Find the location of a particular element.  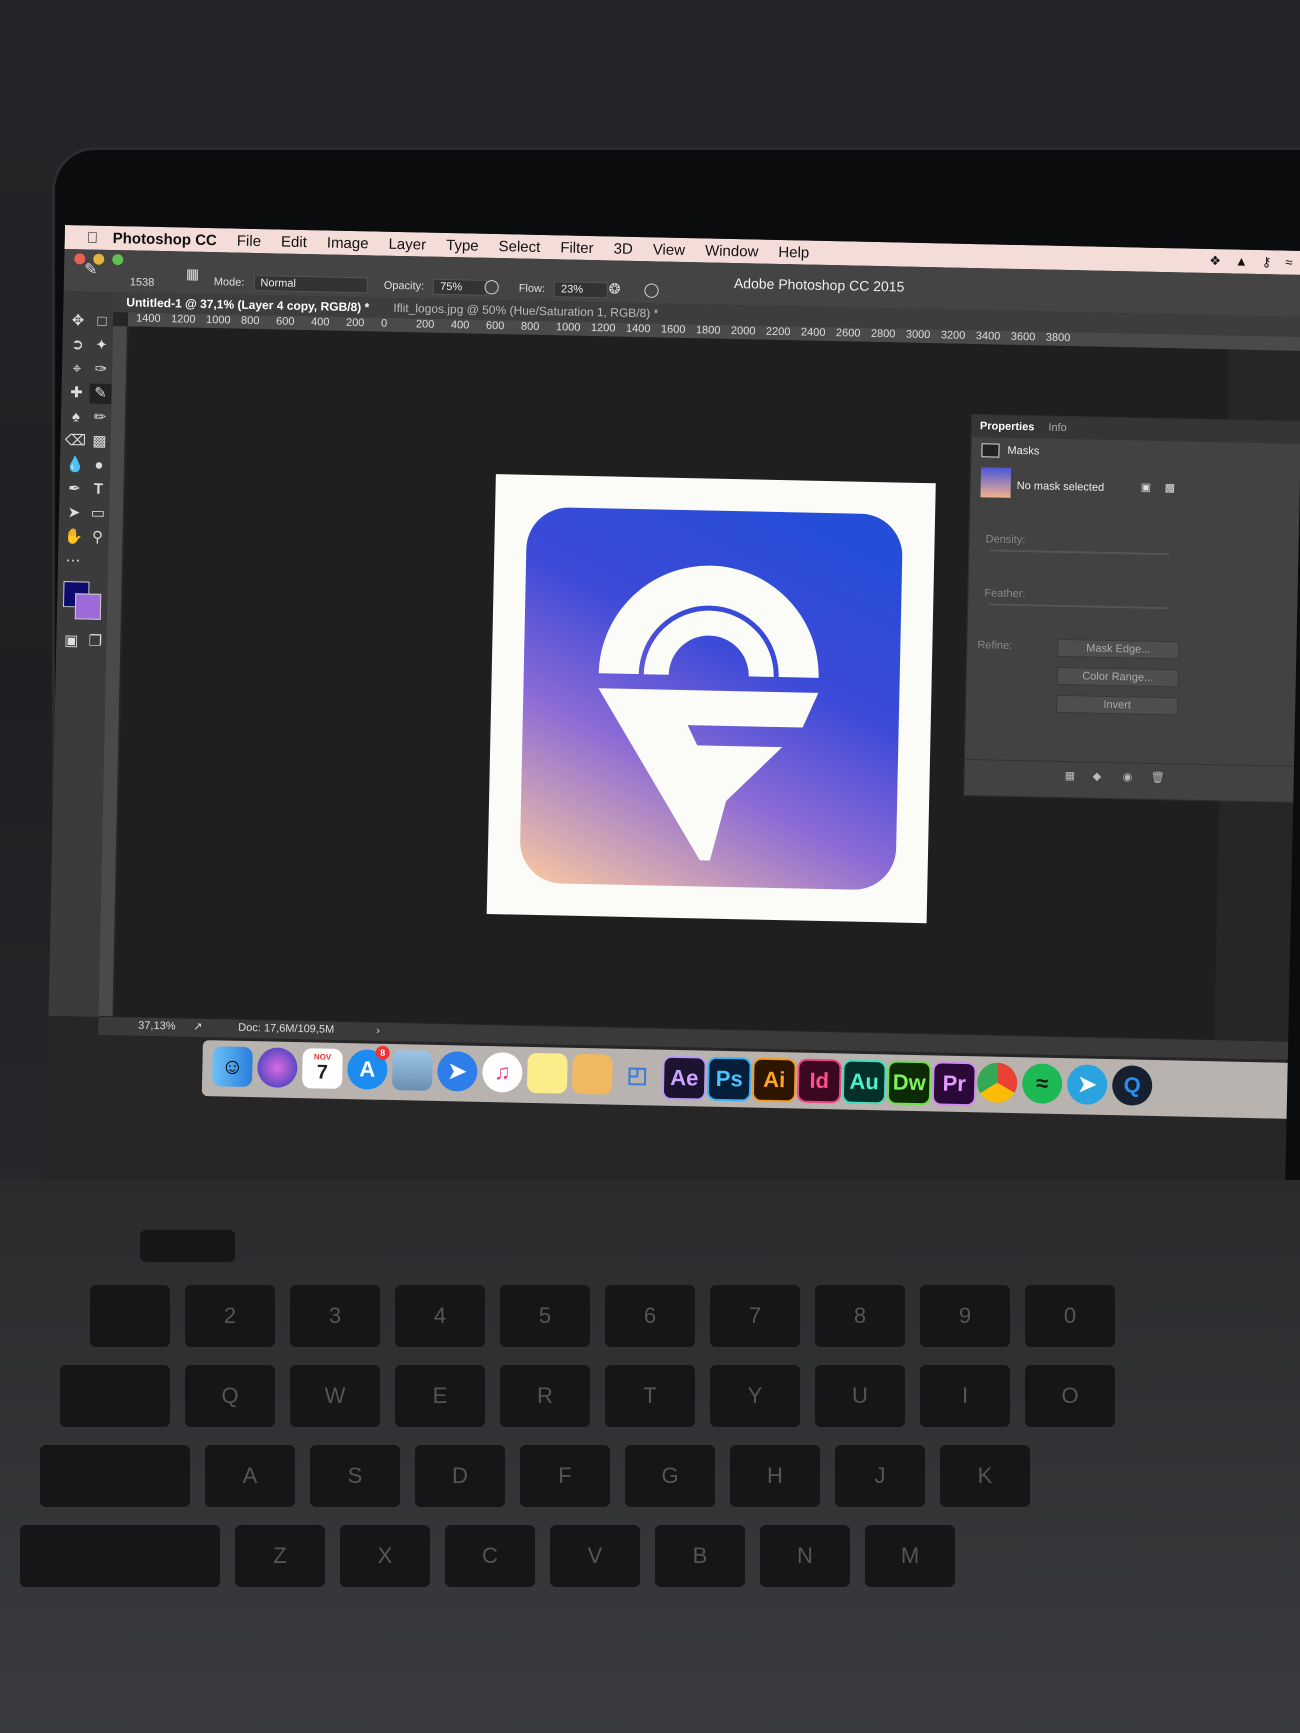

pixel-mask-icon: ▣ is located at coordinates (1146, 487).